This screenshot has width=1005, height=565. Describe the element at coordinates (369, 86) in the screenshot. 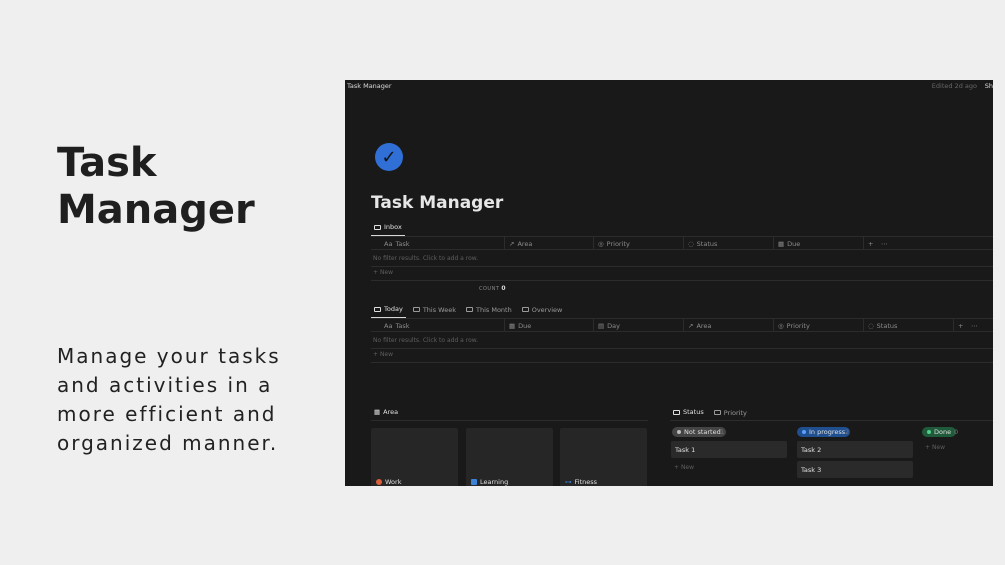

I see `window-title: Task Manager` at that location.